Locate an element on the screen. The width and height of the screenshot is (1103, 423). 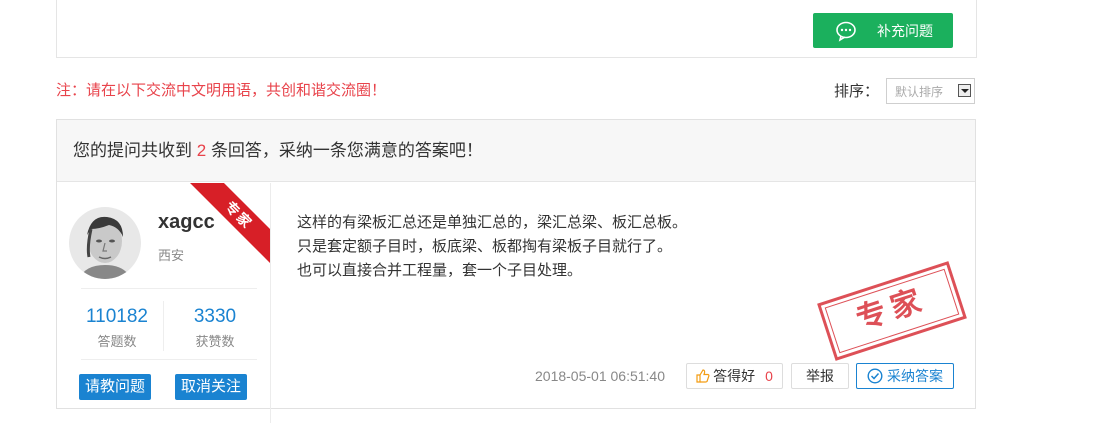
answers-header: 您的提问共收到 2 条回答，采纳一条您满意的答案吧！ is located at coordinates (516, 151).